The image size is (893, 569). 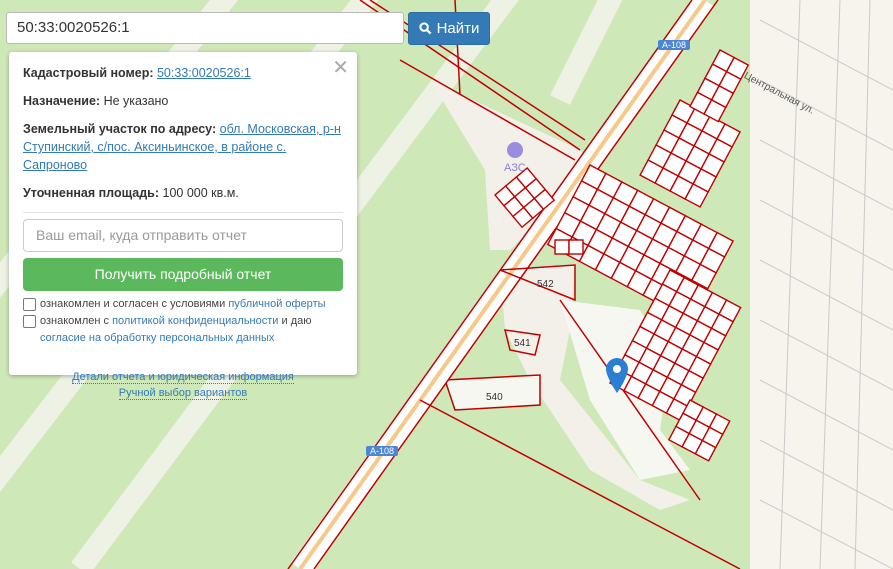 I want to click on privacy-link: политикой конфиденциальности, so click(x=195, y=321).